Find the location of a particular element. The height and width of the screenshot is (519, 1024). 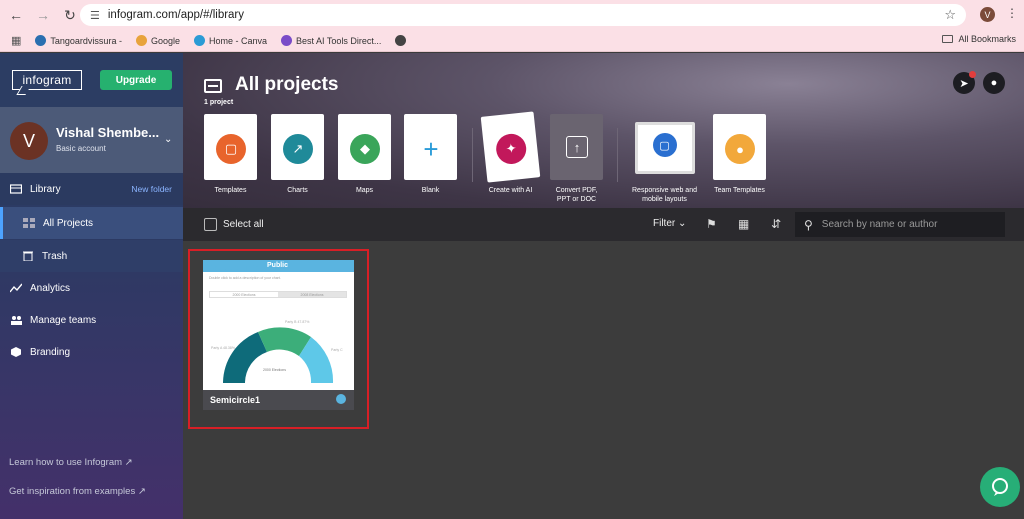

notification-dot is located at coordinates (972, 74).